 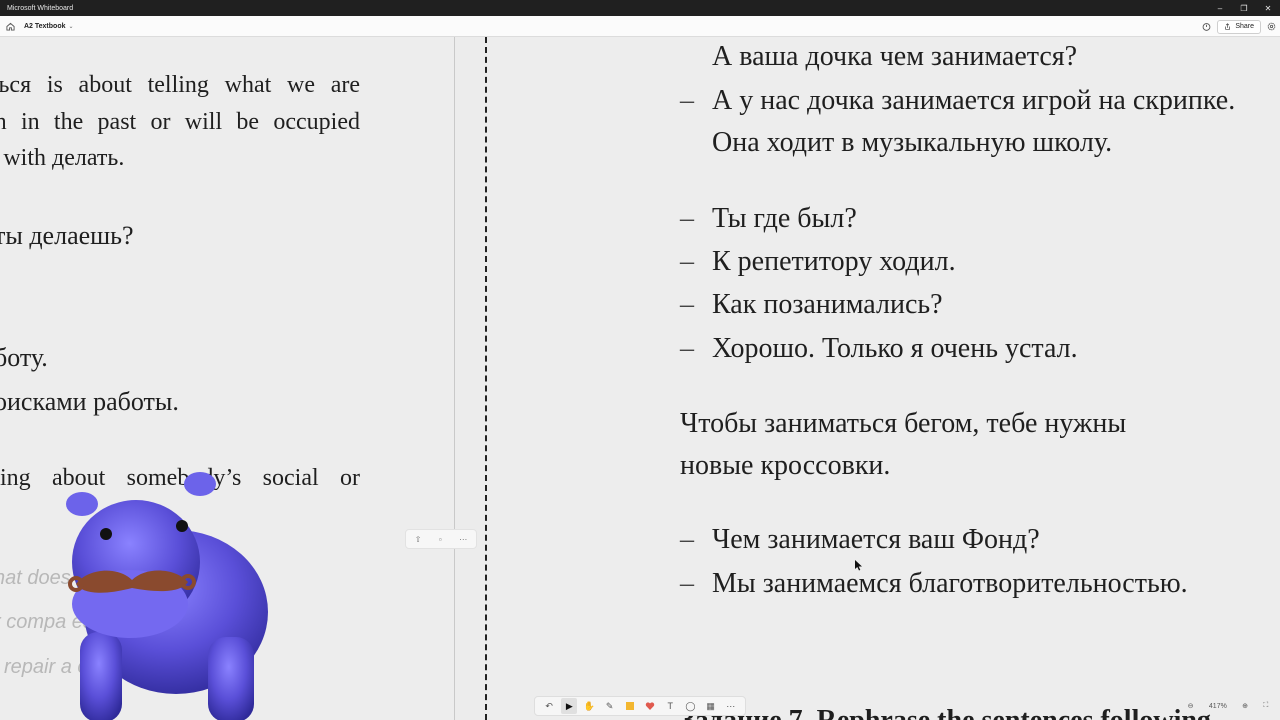 I want to click on app-title: Microsoft Whiteboard, so click(x=40, y=8).